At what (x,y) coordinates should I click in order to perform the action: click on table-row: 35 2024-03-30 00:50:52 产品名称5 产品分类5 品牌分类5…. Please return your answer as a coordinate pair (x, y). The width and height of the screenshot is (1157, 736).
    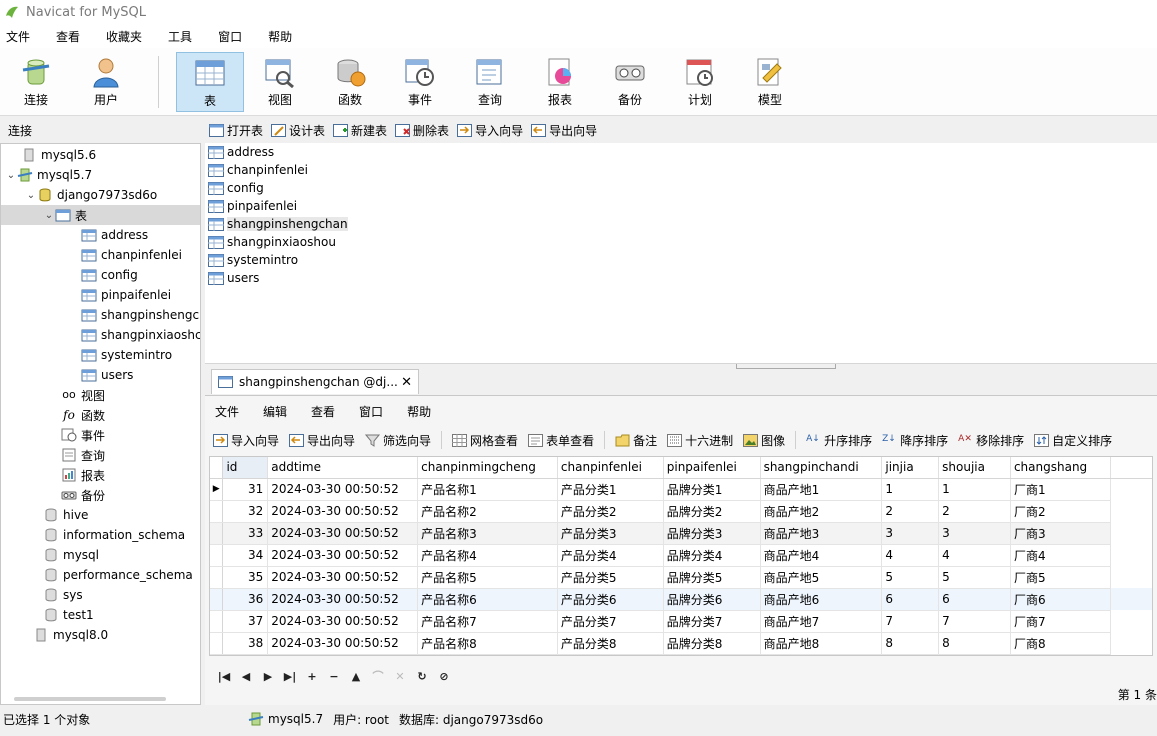
    Looking at the image, I should click on (681, 577).